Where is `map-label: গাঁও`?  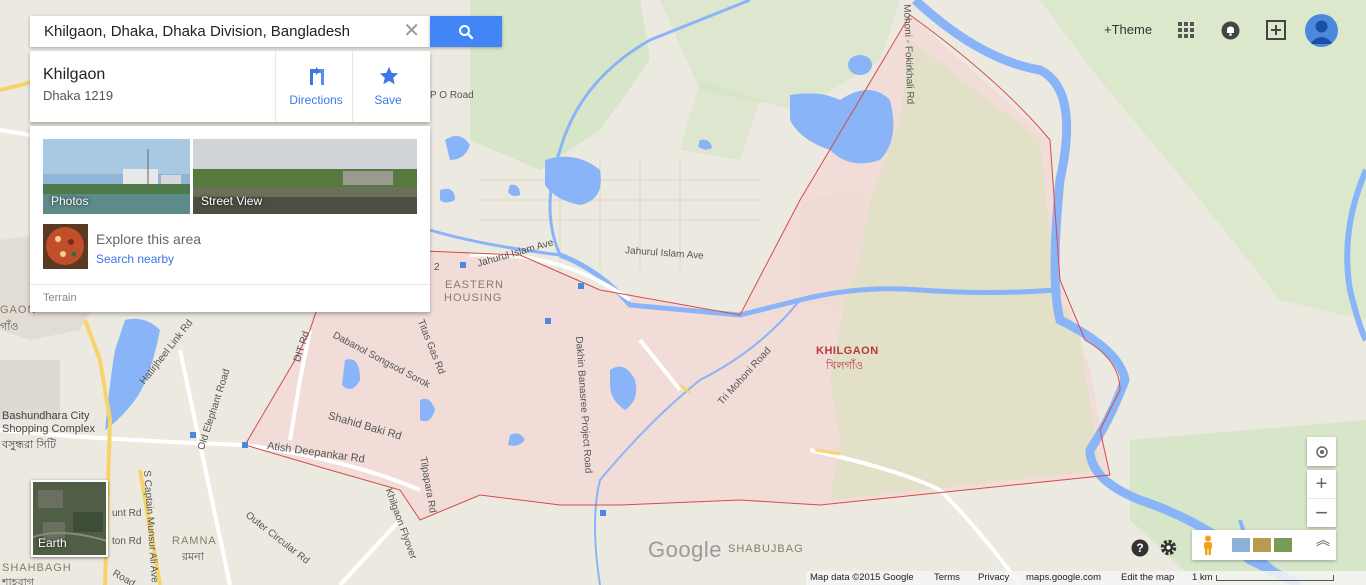
map-label: গাঁও is located at coordinates (9, 327).